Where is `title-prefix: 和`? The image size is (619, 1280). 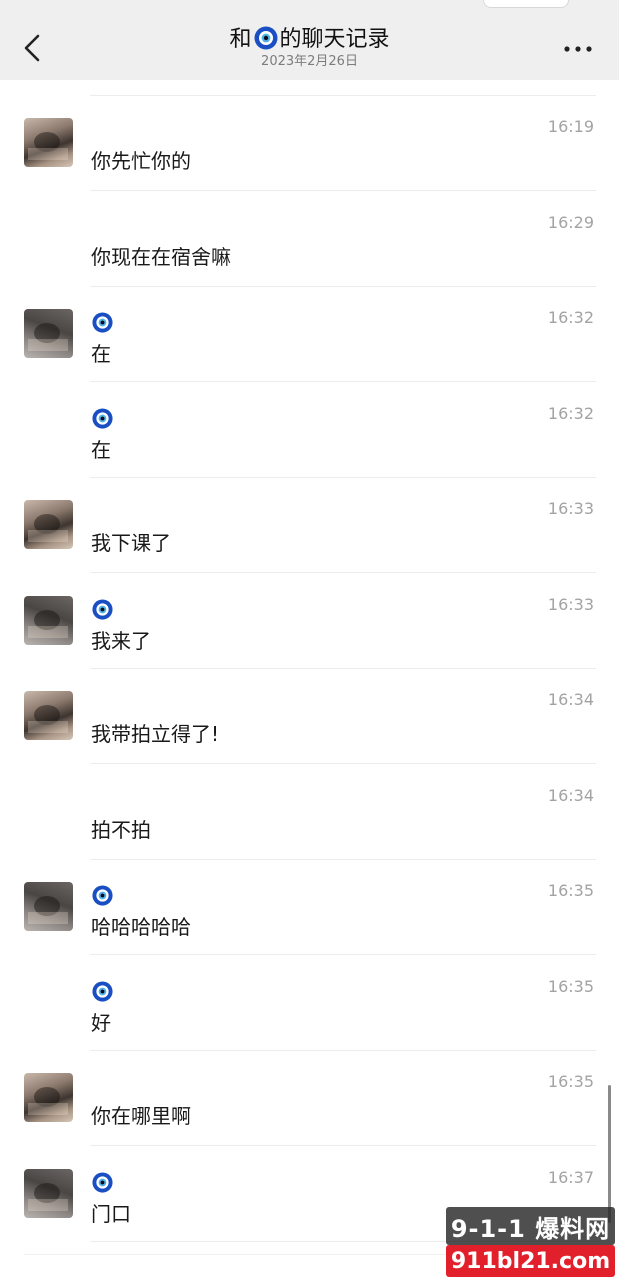 title-prefix: 和 is located at coordinates (240, 39).